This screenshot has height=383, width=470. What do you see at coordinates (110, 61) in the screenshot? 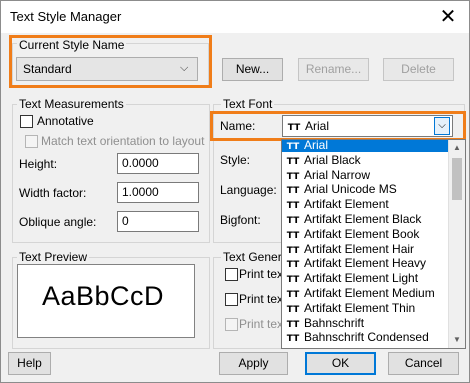
I see `highlight-current-style` at bounding box center [110, 61].